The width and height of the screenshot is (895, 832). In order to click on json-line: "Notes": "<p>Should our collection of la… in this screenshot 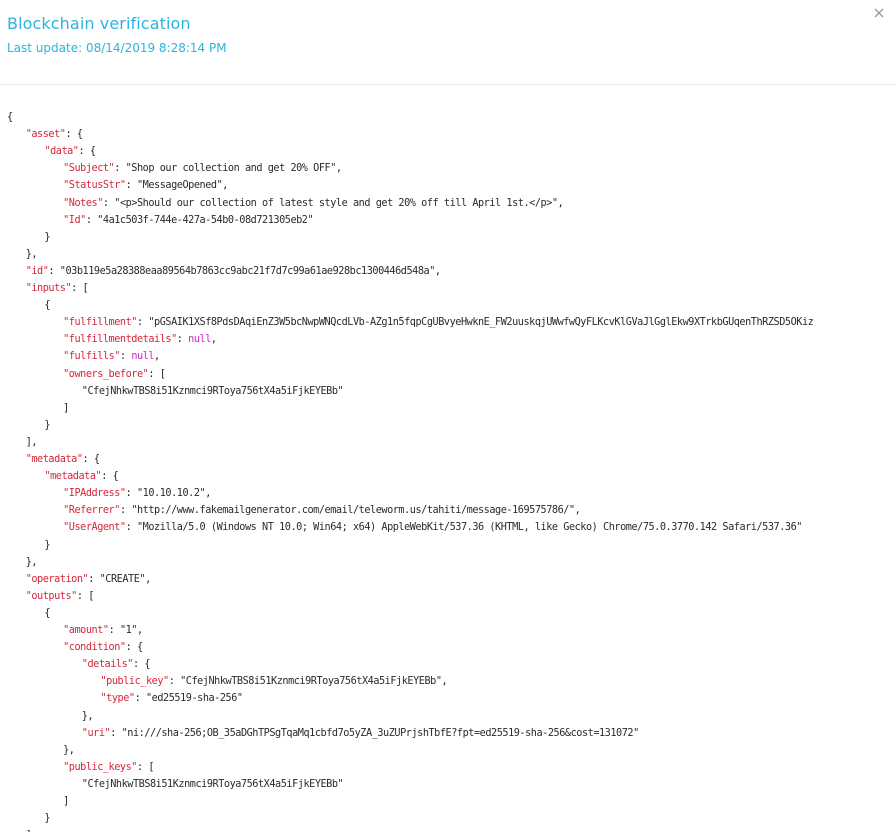, I will do `click(313, 203)`.